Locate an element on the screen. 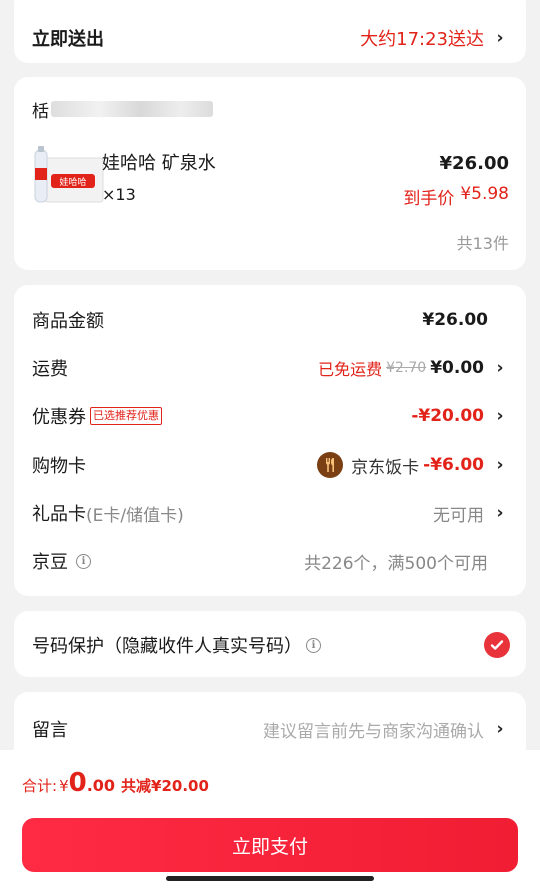 This screenshot has width=540, height=889. shipping-value: ¥0.00 is located at coordinates (457, 368).